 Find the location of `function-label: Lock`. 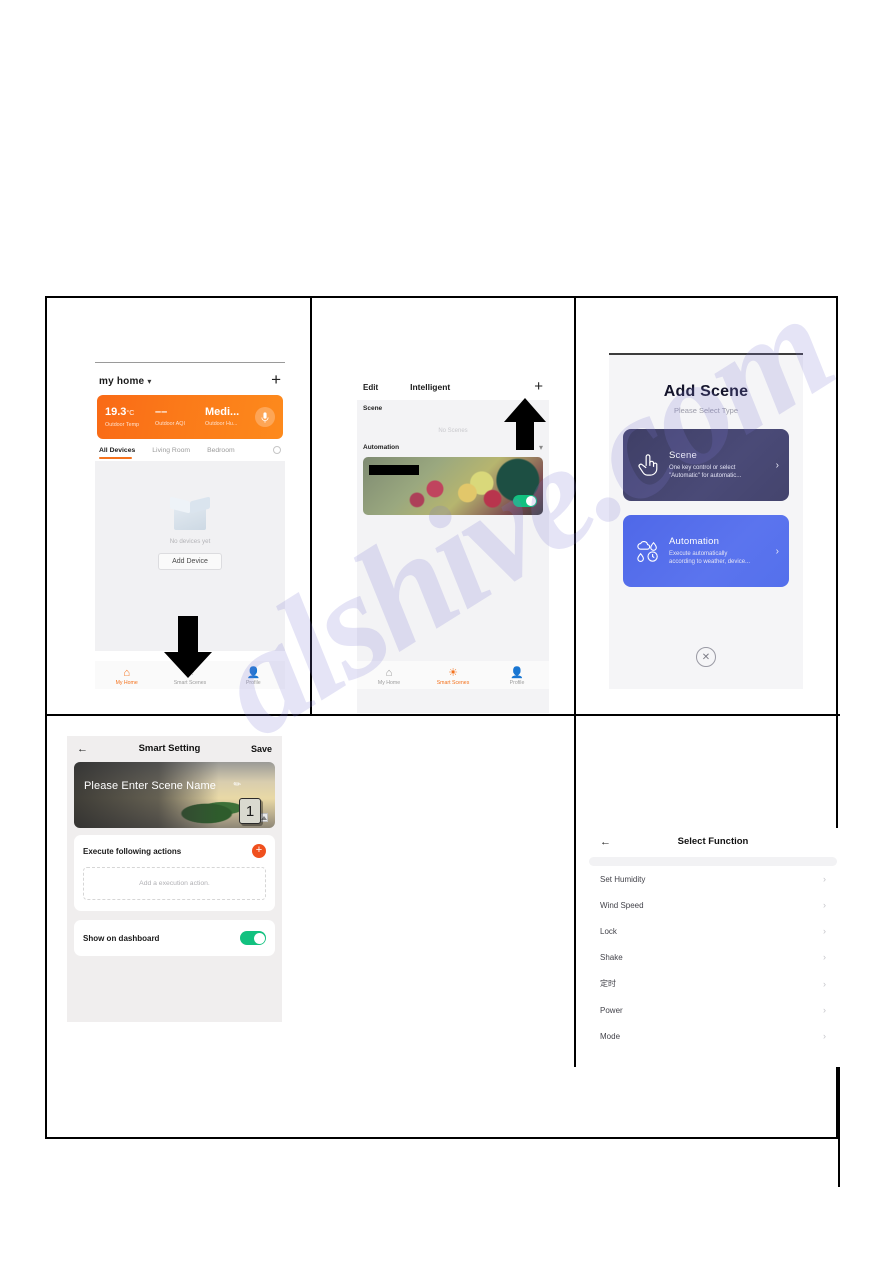

function-label: Lock is located at coordinates (608, 931).